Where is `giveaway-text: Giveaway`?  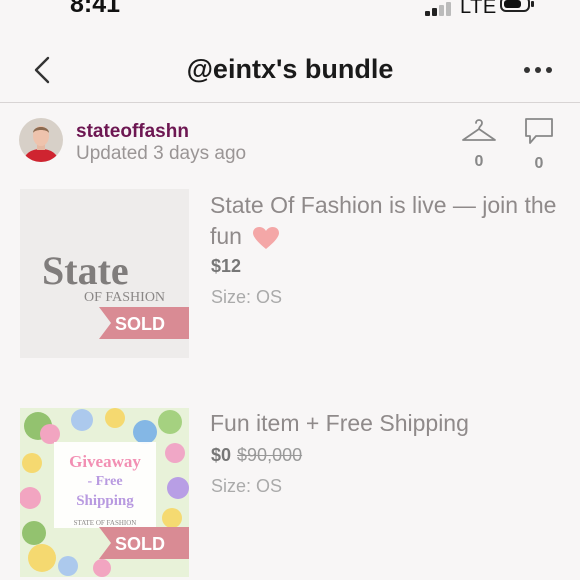 giveaway-text: Giveaway is located at coordinates (105, 461).